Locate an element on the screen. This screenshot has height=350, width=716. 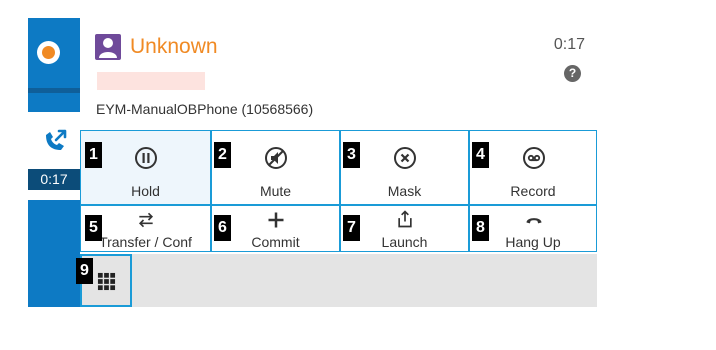
plus-icon is located at coordinates (276, 220).